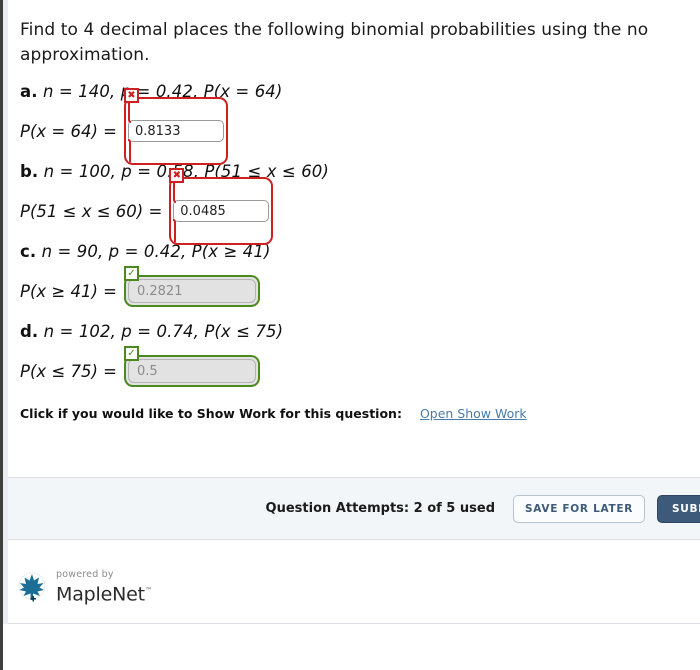 This screenshot has width=700, height=670. Describe the element at coordinates (360, 367) in the screenshot. I see `answer-row-d: P(x ≤ 75) = ✓` at that location.